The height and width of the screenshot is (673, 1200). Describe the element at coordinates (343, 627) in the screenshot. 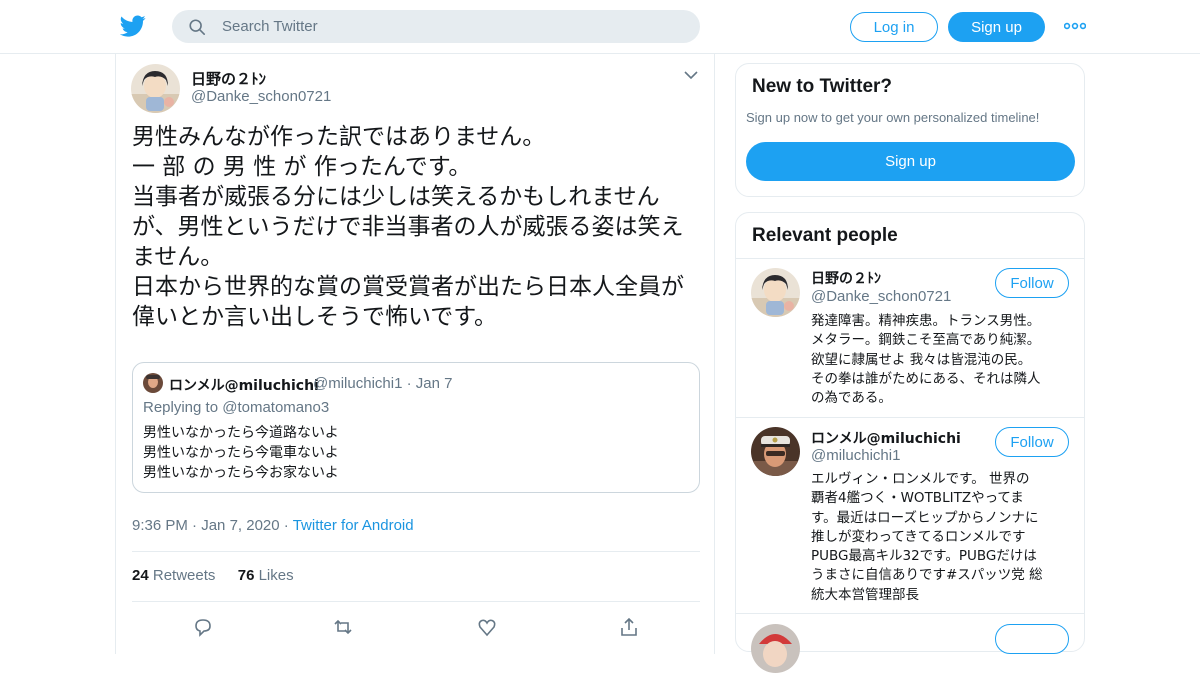

I see `retweet-icon` at that location.